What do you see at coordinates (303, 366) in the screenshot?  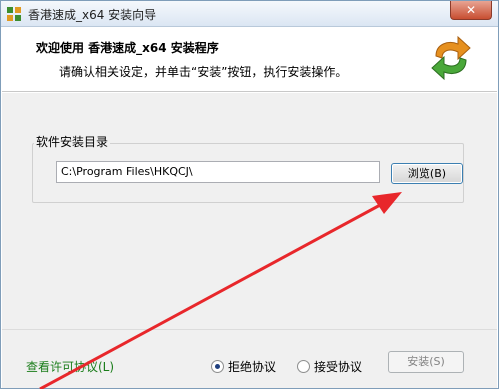 I see `radio-unchecked-icon` at bounding box center [303, 366].